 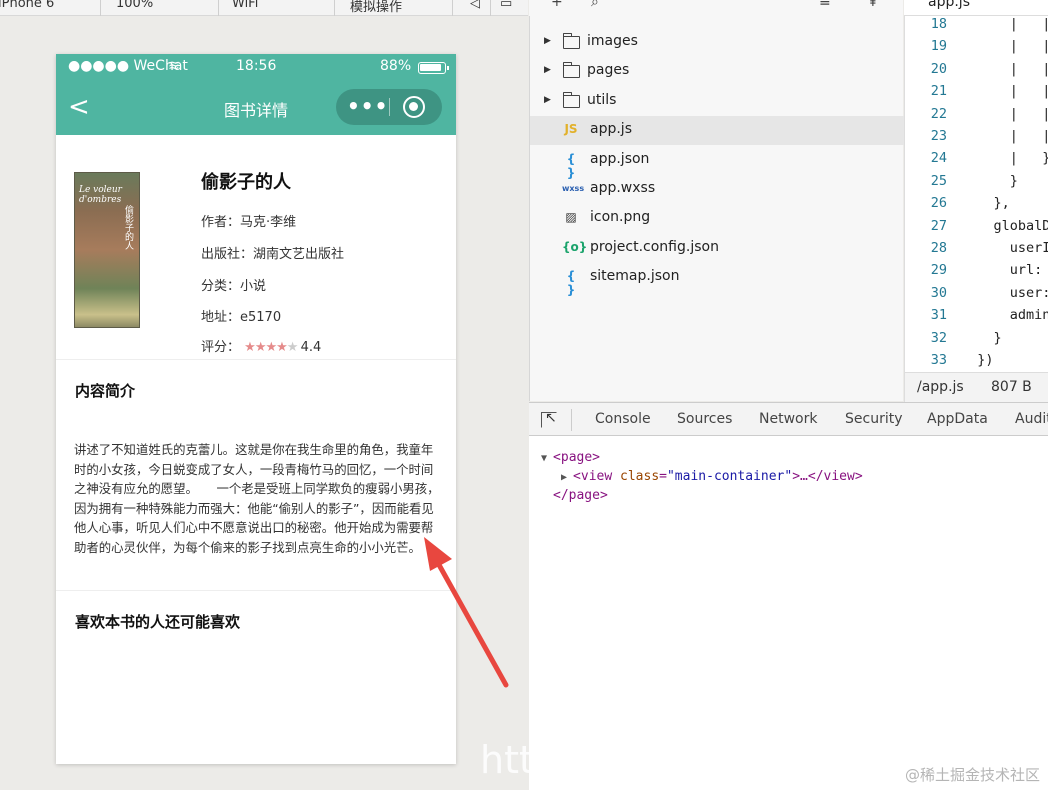 What do you see at coordinates (825, 5) in the screenshot?
I see `menu-icon: ≡` at bounding box center [825, 5].